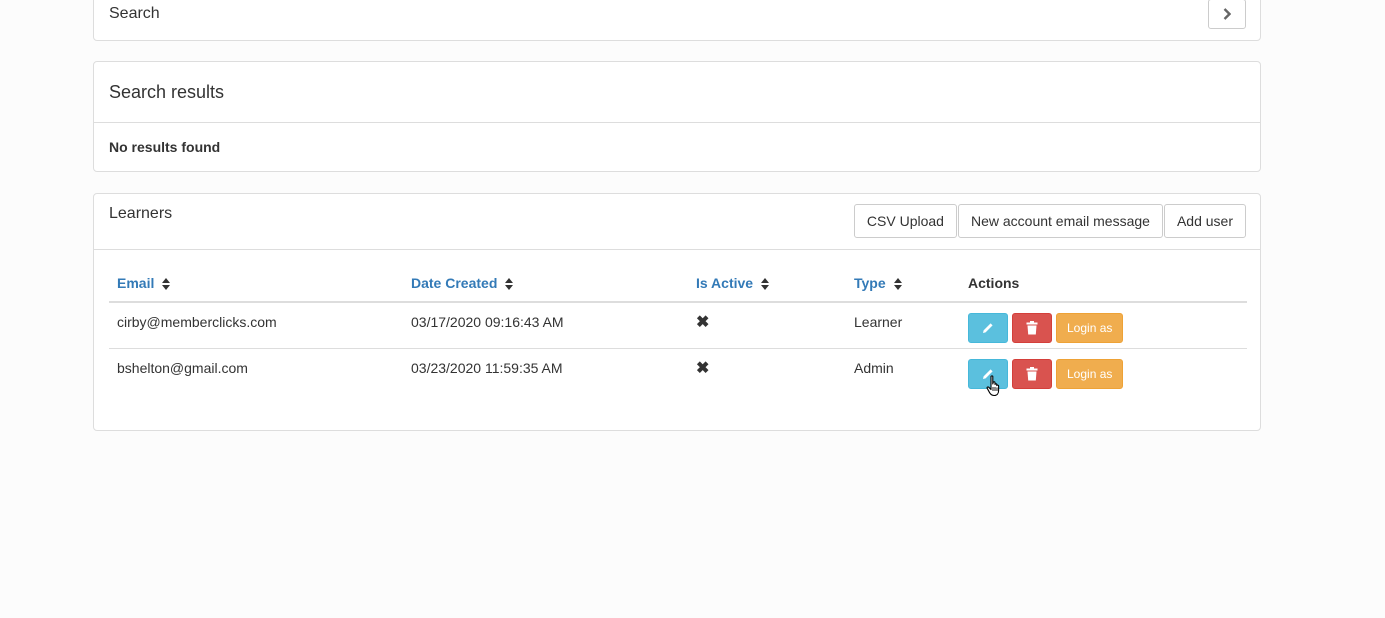 Image resolution: width=1385 pixels, height=618 pixels. What do you see at coordinates (454, 282) in the screenshot?
I see `column-header-date-label: Date Created` at bounding box center [454, 282].